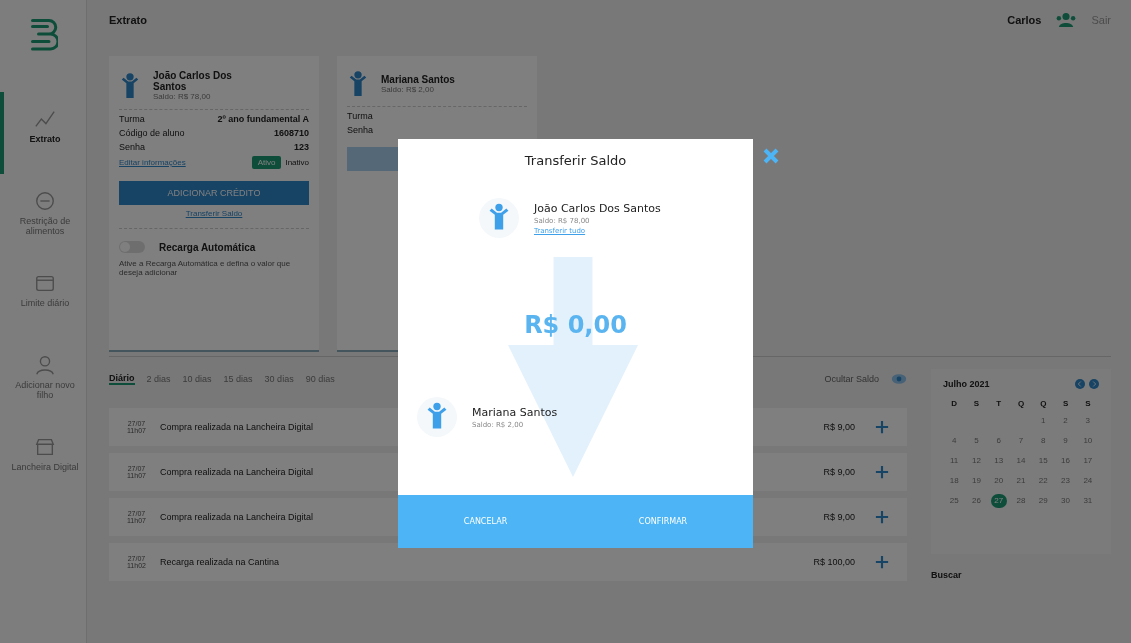 This screenshot has height=643, width=1131. What do you see at coordinates (834, 562) in the screenshot?
I see `transaction-amount: R$ 100,00` at bounding box center [834, 562].